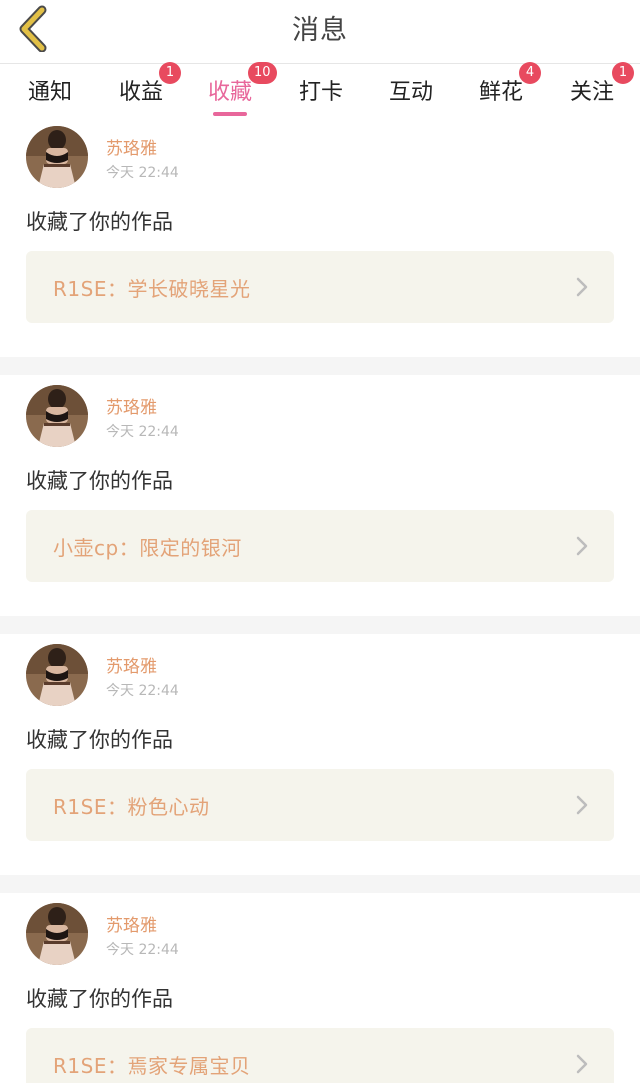 The height and width of the screenshot is (1083, 640). I want to click on tab-checkin: 打卡, so click(321, 94).